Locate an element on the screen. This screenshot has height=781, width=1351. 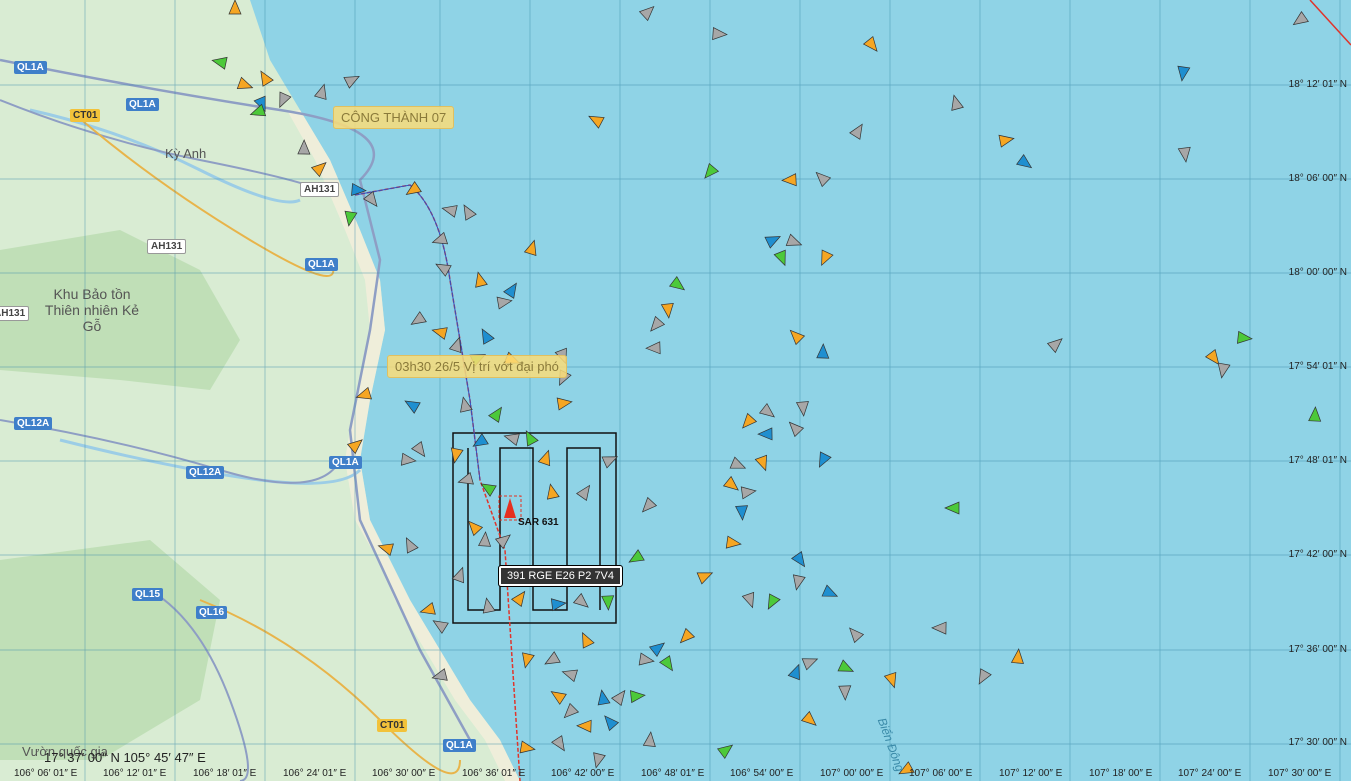
callout-cong-thanh: CÔNG THÀNH 07 is located at coordinates (394, 117).